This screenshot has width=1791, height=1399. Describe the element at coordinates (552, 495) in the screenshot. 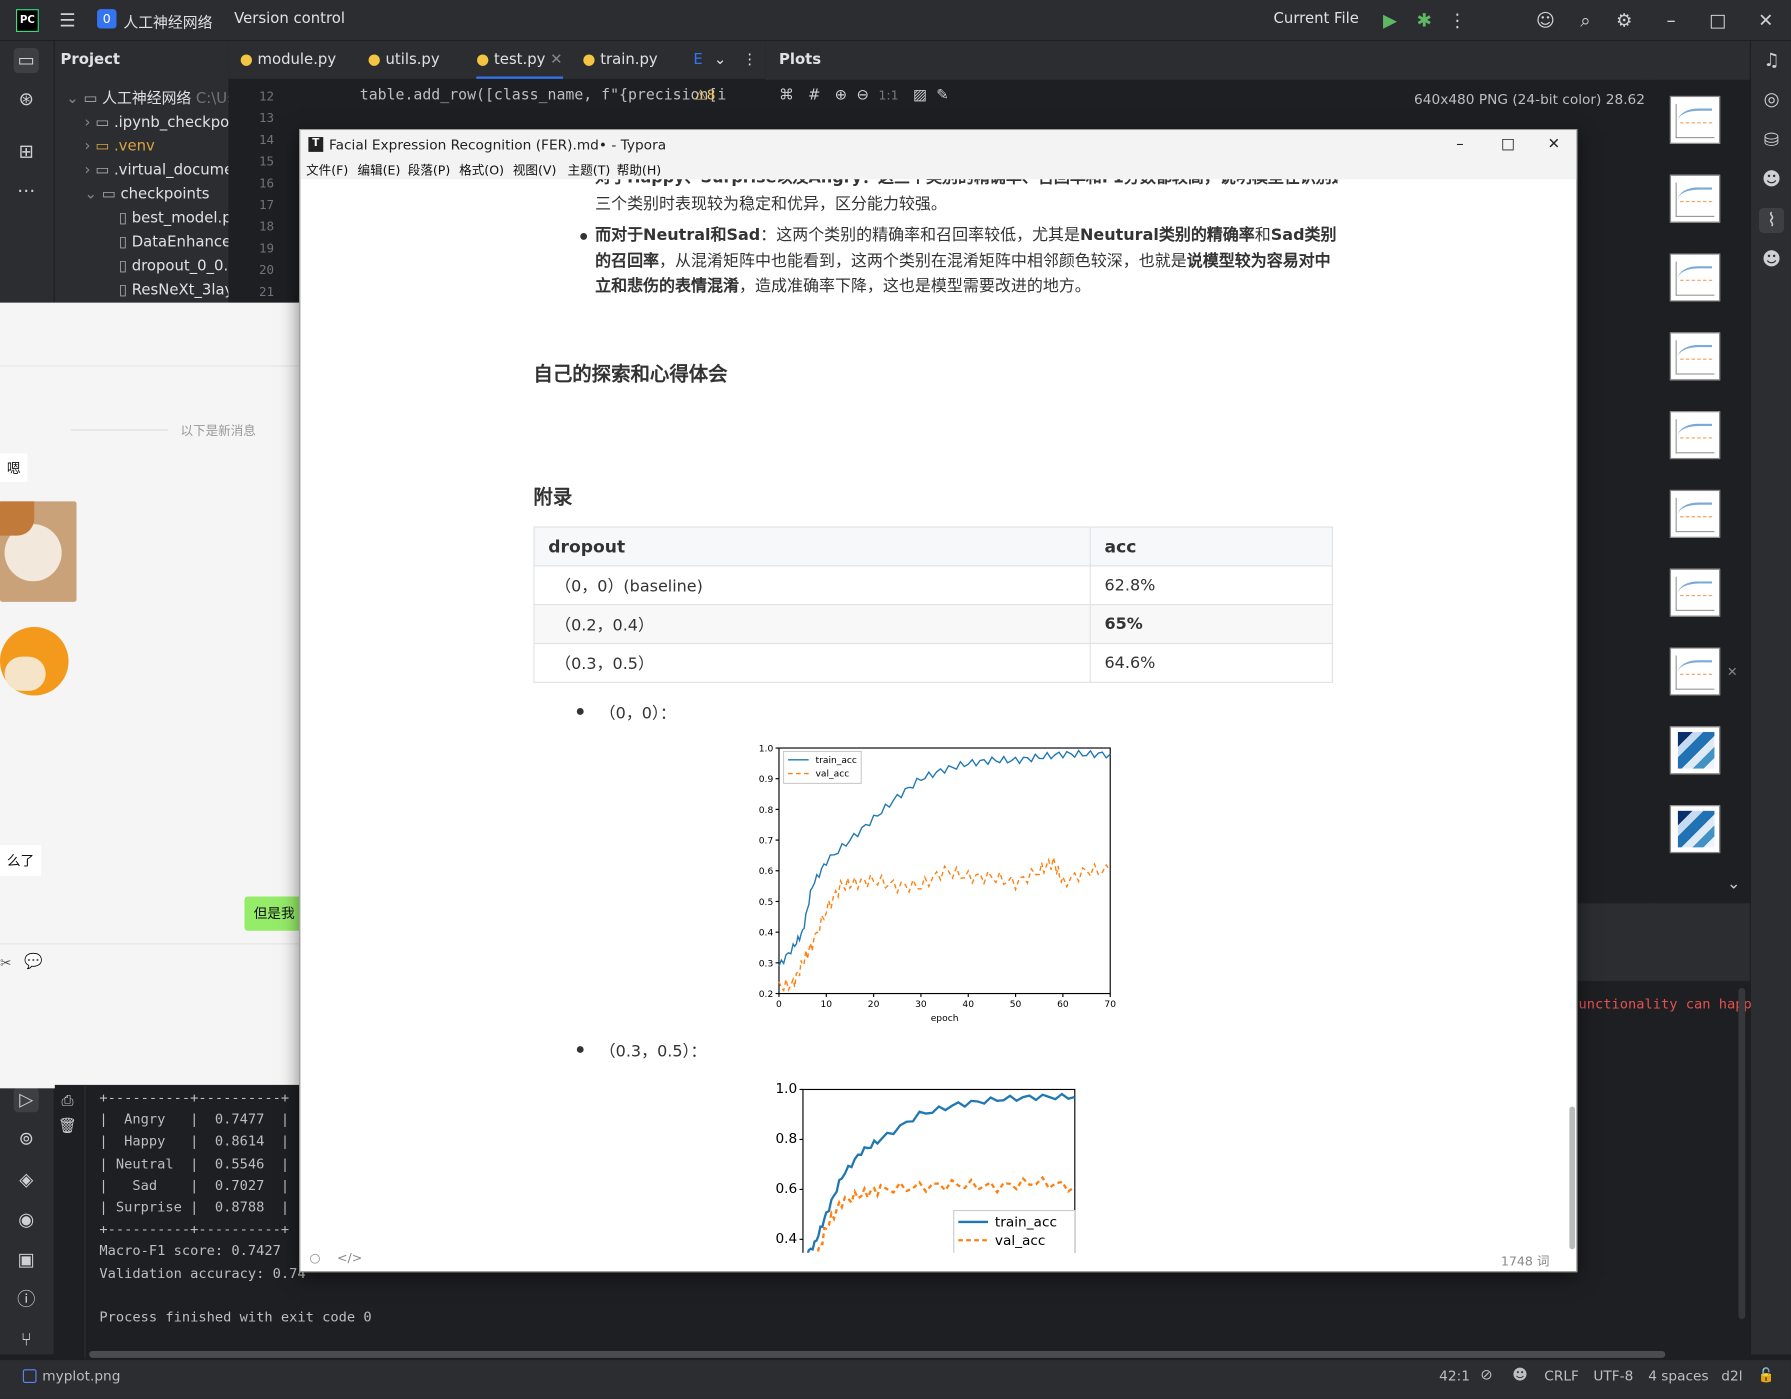

I see `heading-appendix: 附录` at that location.